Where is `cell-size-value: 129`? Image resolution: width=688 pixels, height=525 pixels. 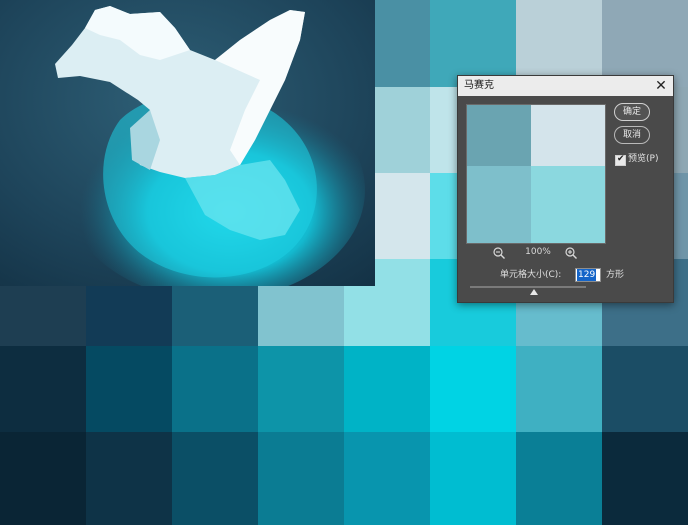
cell-size-value: 129 is located at coordinates (587, 275).